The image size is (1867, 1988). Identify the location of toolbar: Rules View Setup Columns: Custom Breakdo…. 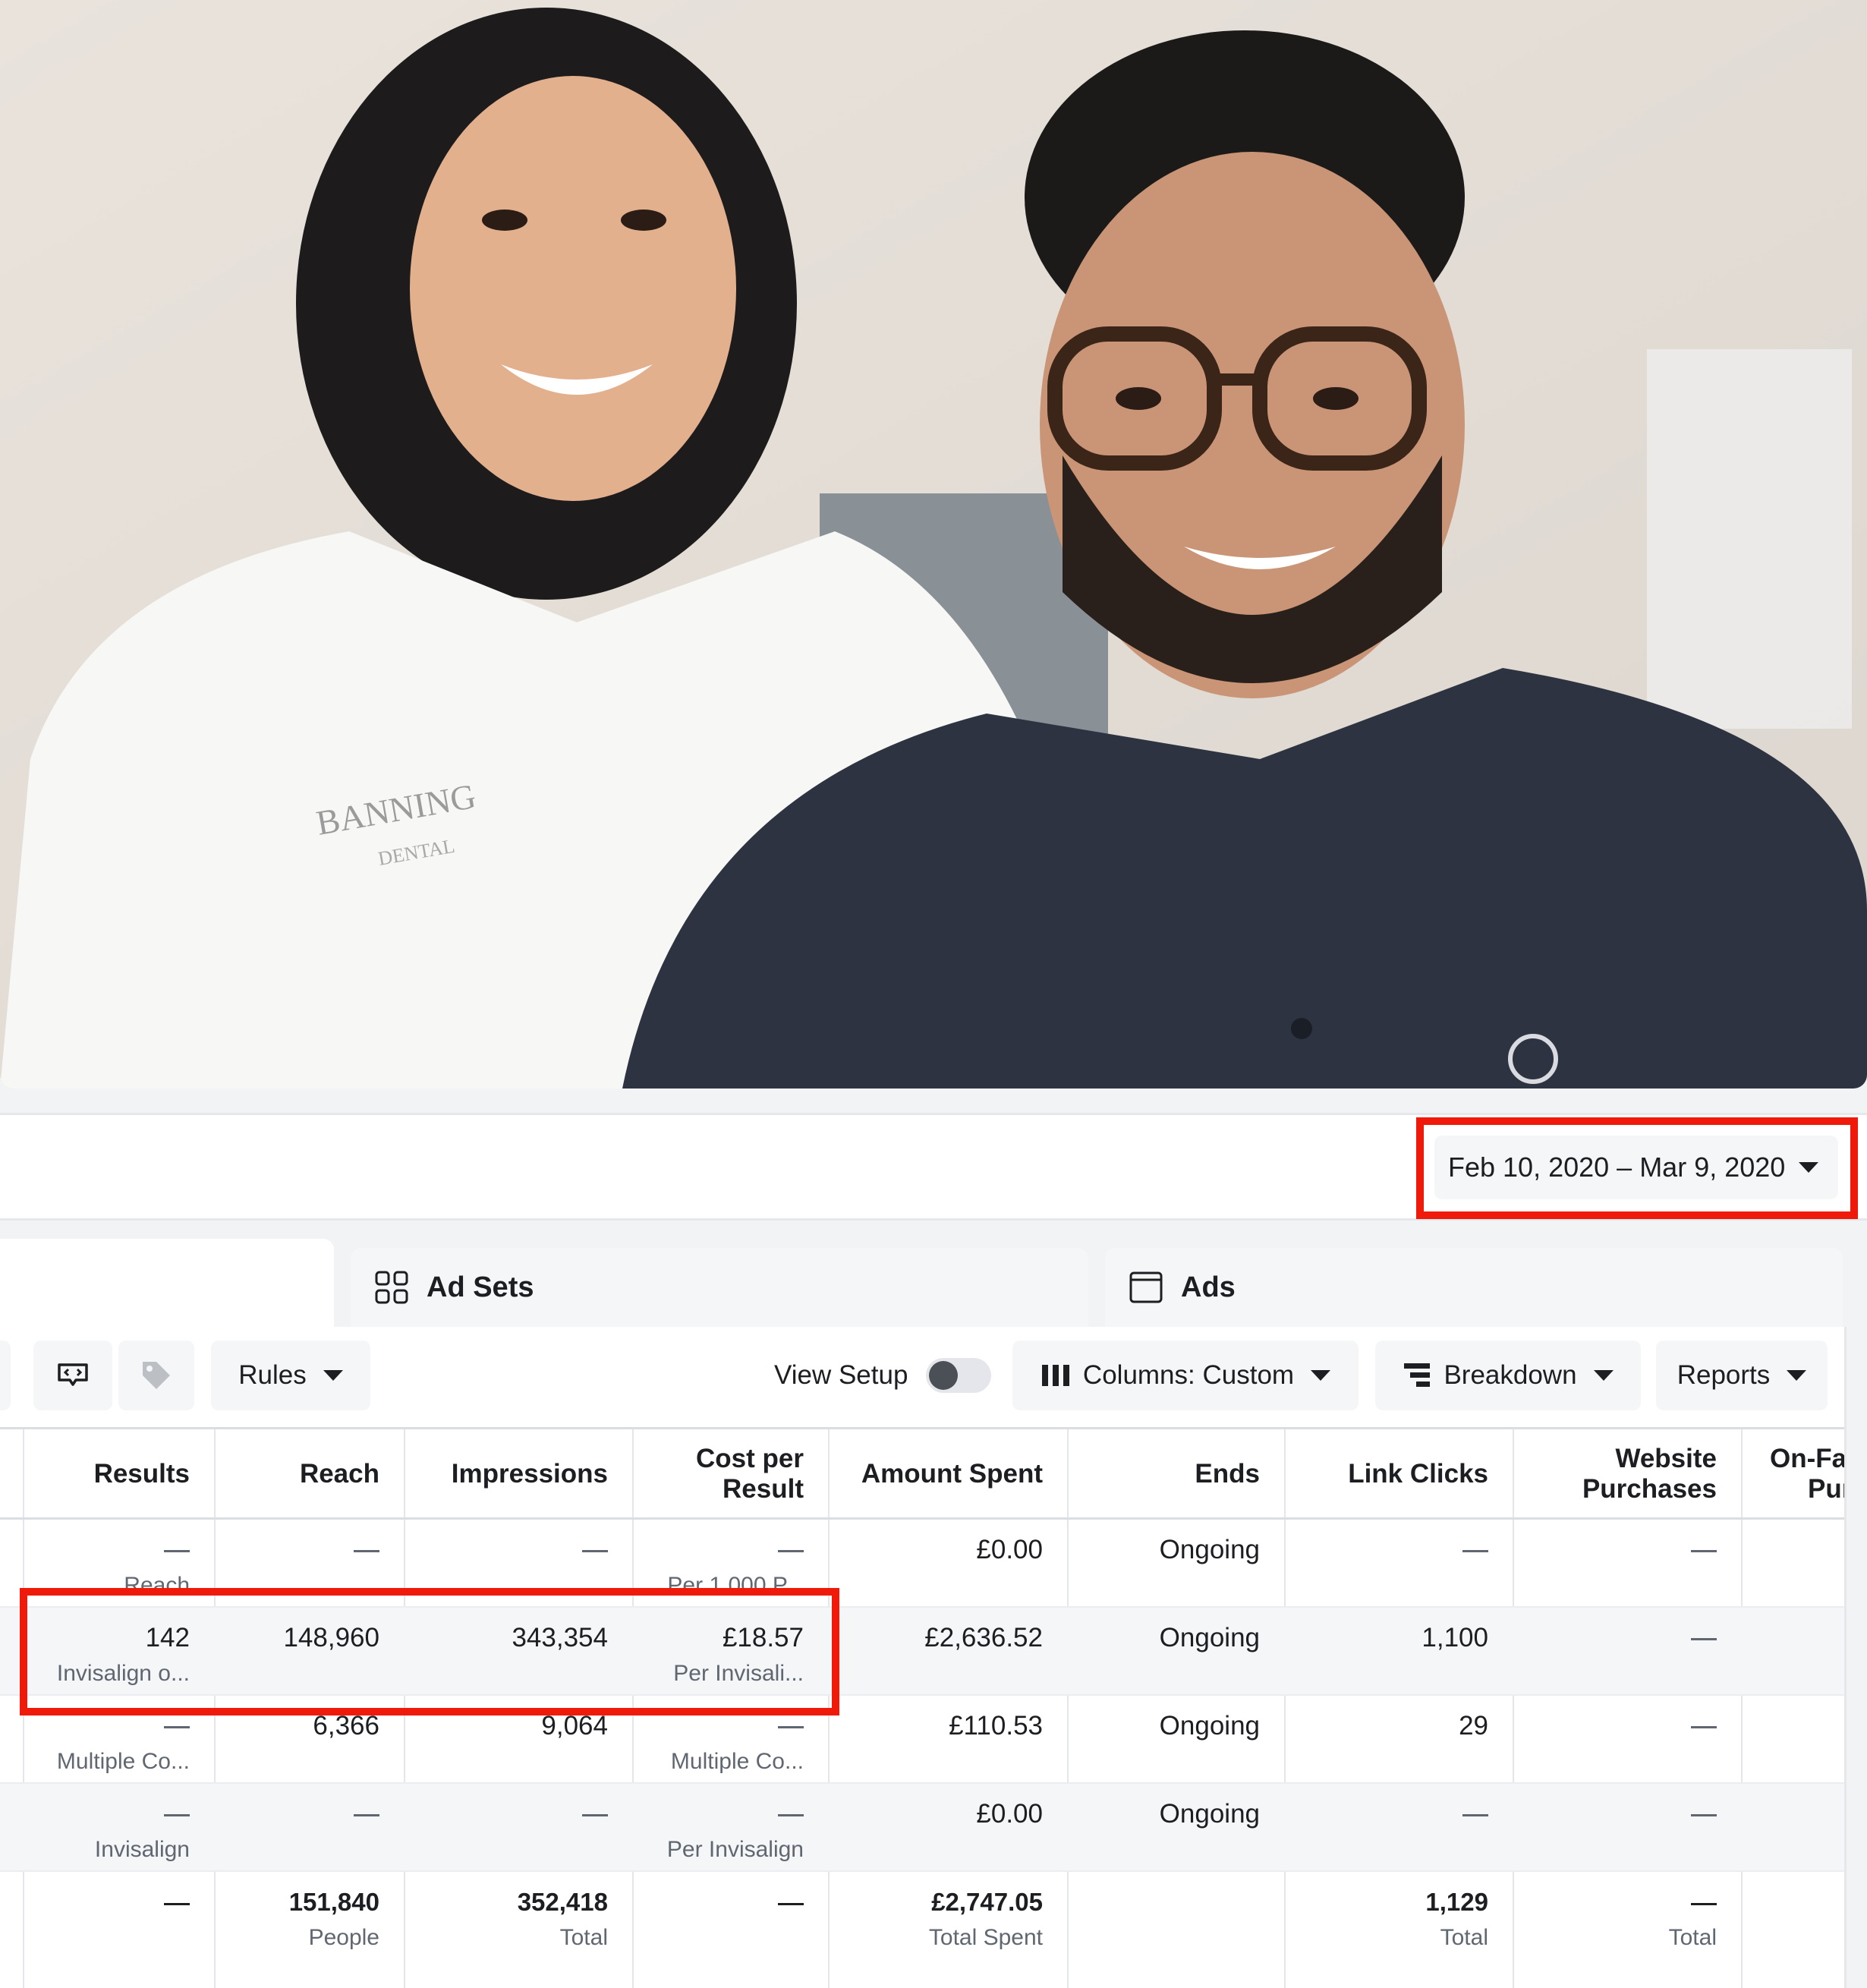
(923, 1377).